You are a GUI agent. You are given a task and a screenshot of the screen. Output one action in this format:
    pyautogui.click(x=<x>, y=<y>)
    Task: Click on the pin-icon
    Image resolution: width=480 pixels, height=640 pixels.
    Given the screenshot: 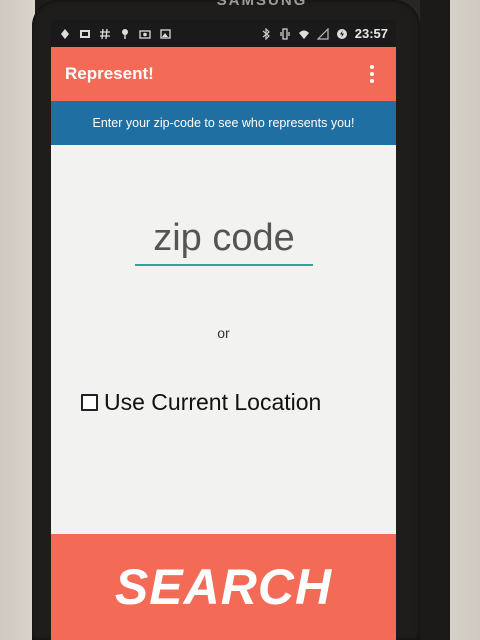 What is the action you would take?
    pyautogui.click(x=125, y=34)
    